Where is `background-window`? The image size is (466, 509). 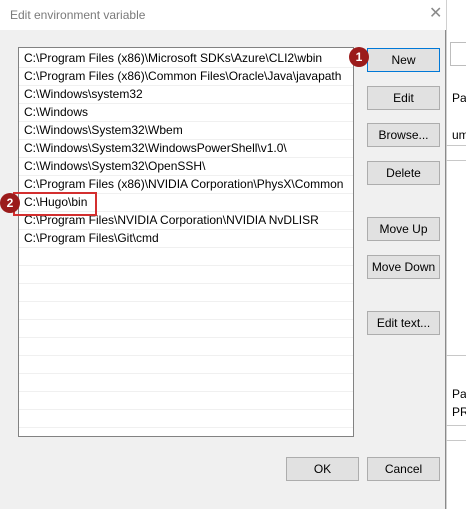 background-window is located at coordinates (456, 254).